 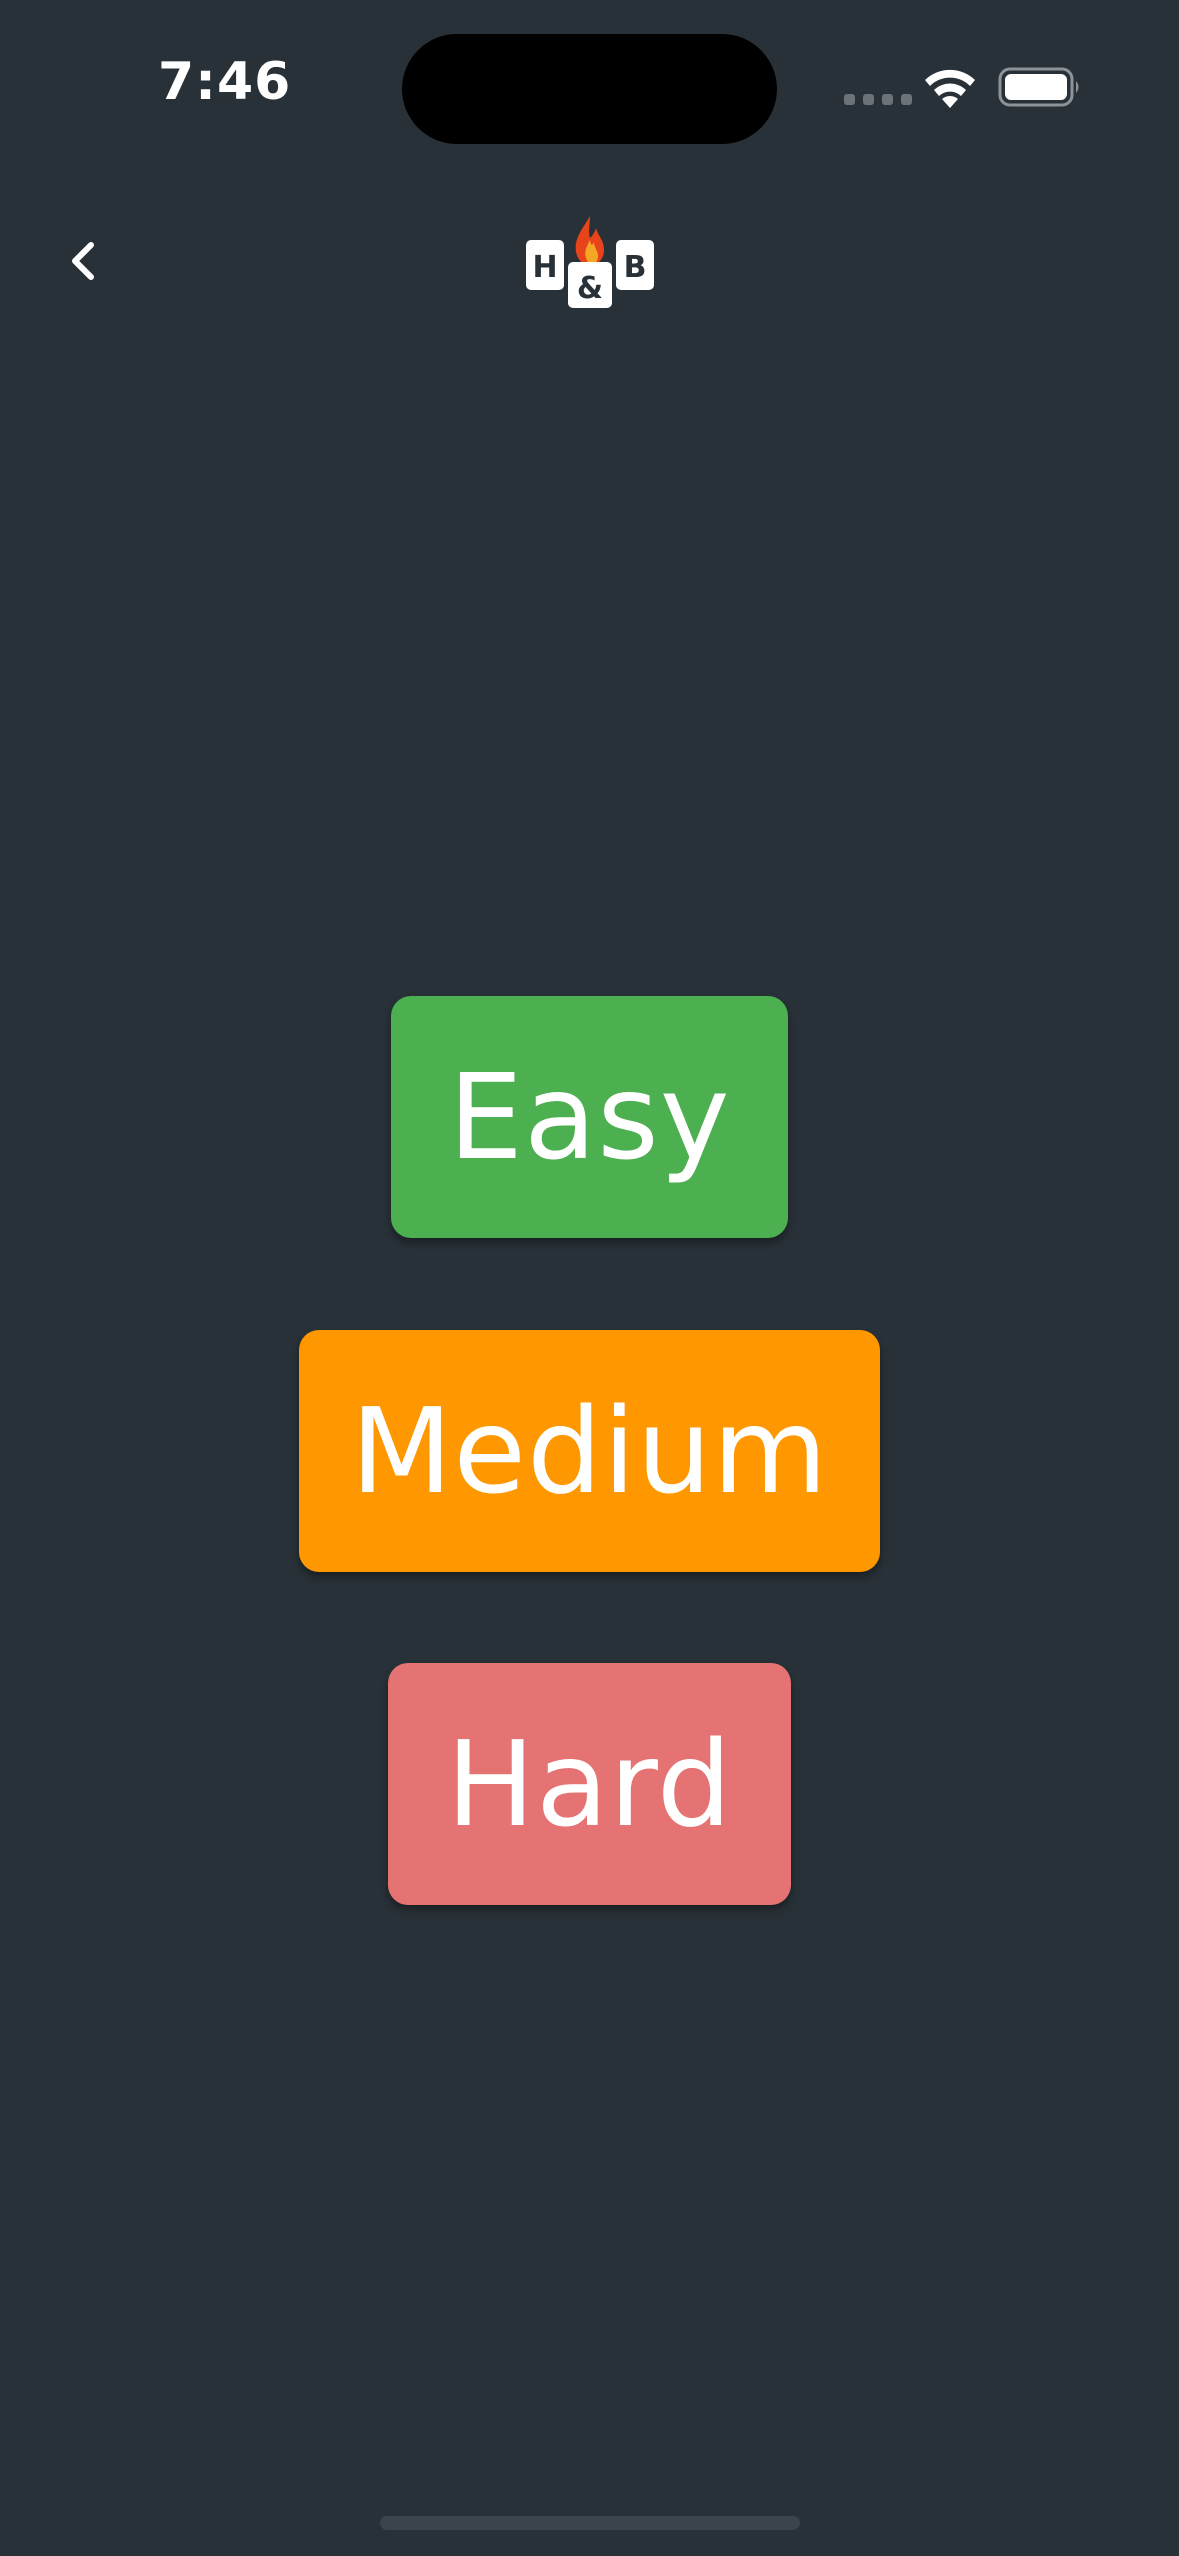 What do you see at coordinates (635, 267) in the screenshot?
I see `svg-text: B` at bounding box center [635, 267].